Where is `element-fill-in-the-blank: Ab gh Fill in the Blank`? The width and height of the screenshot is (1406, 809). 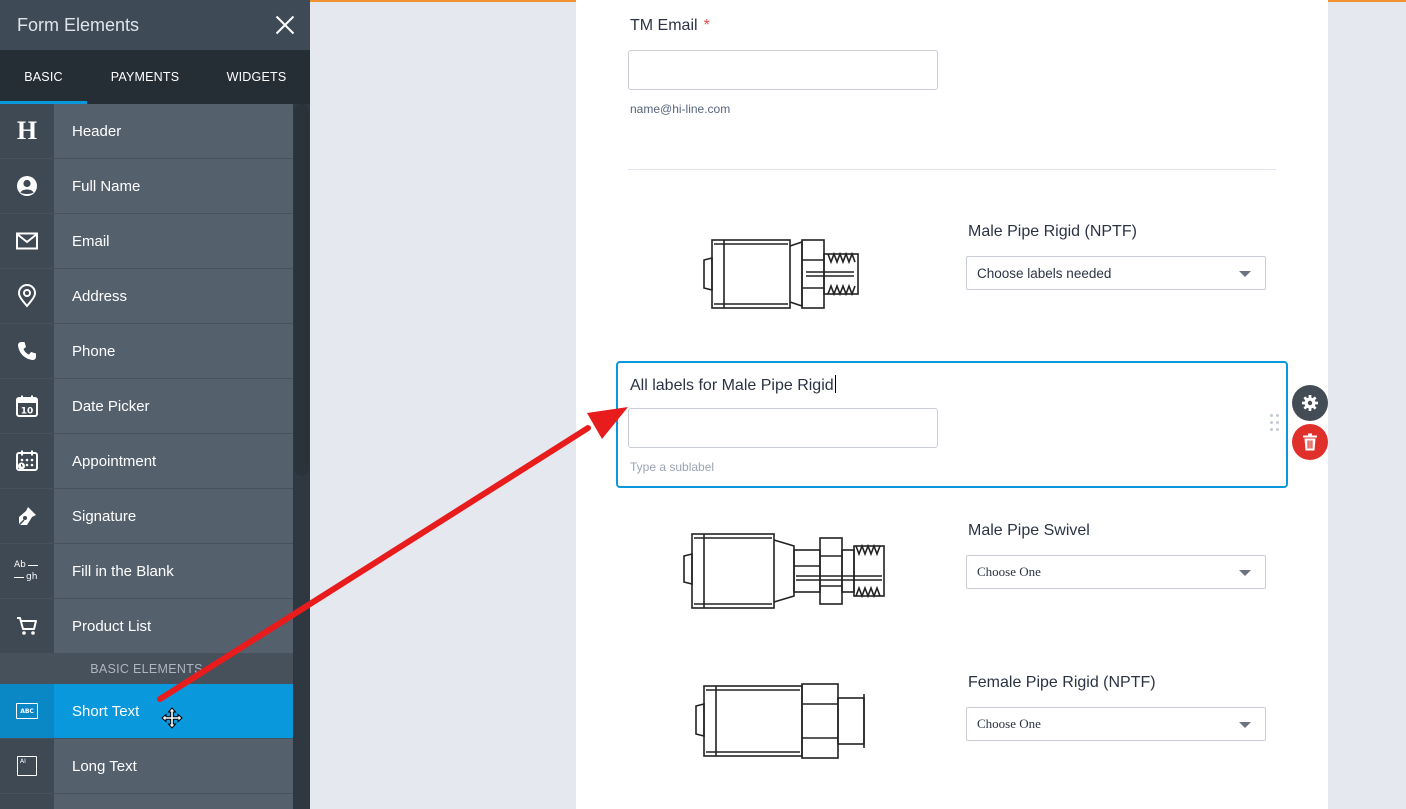
element-fill-in-the-blank: Ab gh Fill in the Blank is located at coordinates (146, 571).